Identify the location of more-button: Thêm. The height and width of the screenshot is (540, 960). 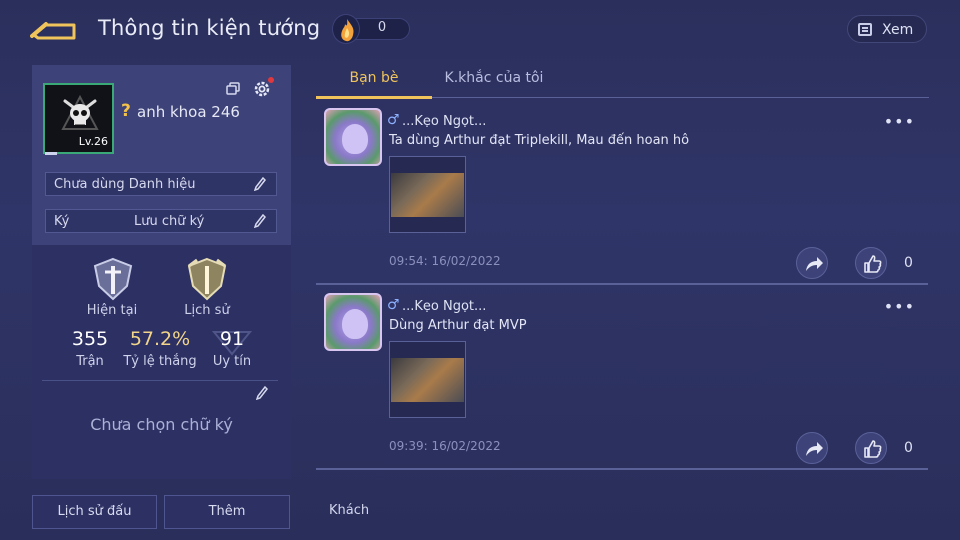
(227, 512).